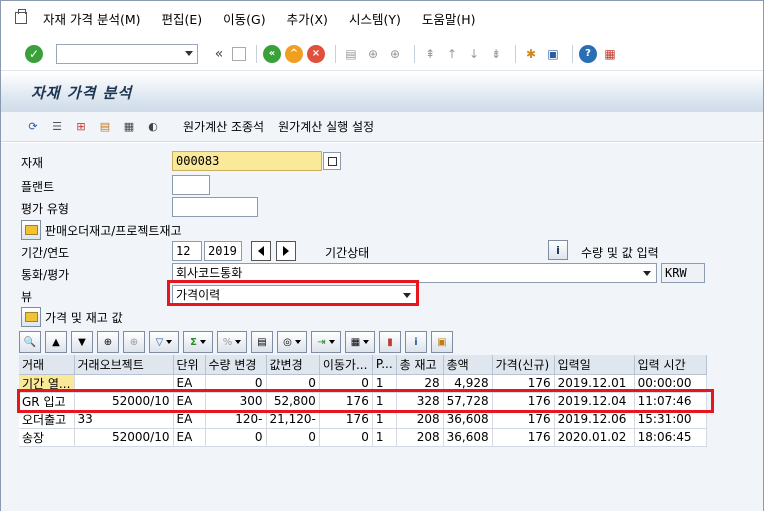 This screenshot has width=764, height=511. What do you see at coordinates (390, 342) in the screenshot?
I see `chart-icon: ▮` at bounding box center [390, 342].